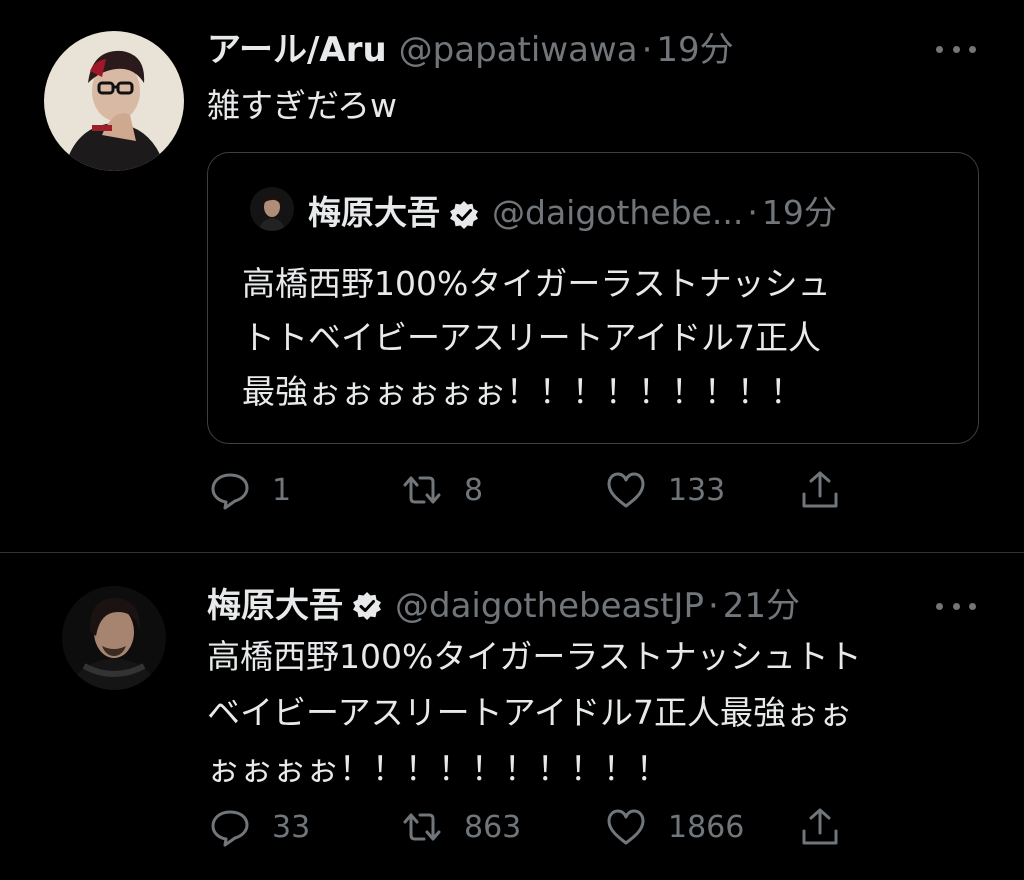  What do you see at coordinates (493, 827) in the screenshot?
I see `retweet-count: 863` at bounding box center [493, 827].